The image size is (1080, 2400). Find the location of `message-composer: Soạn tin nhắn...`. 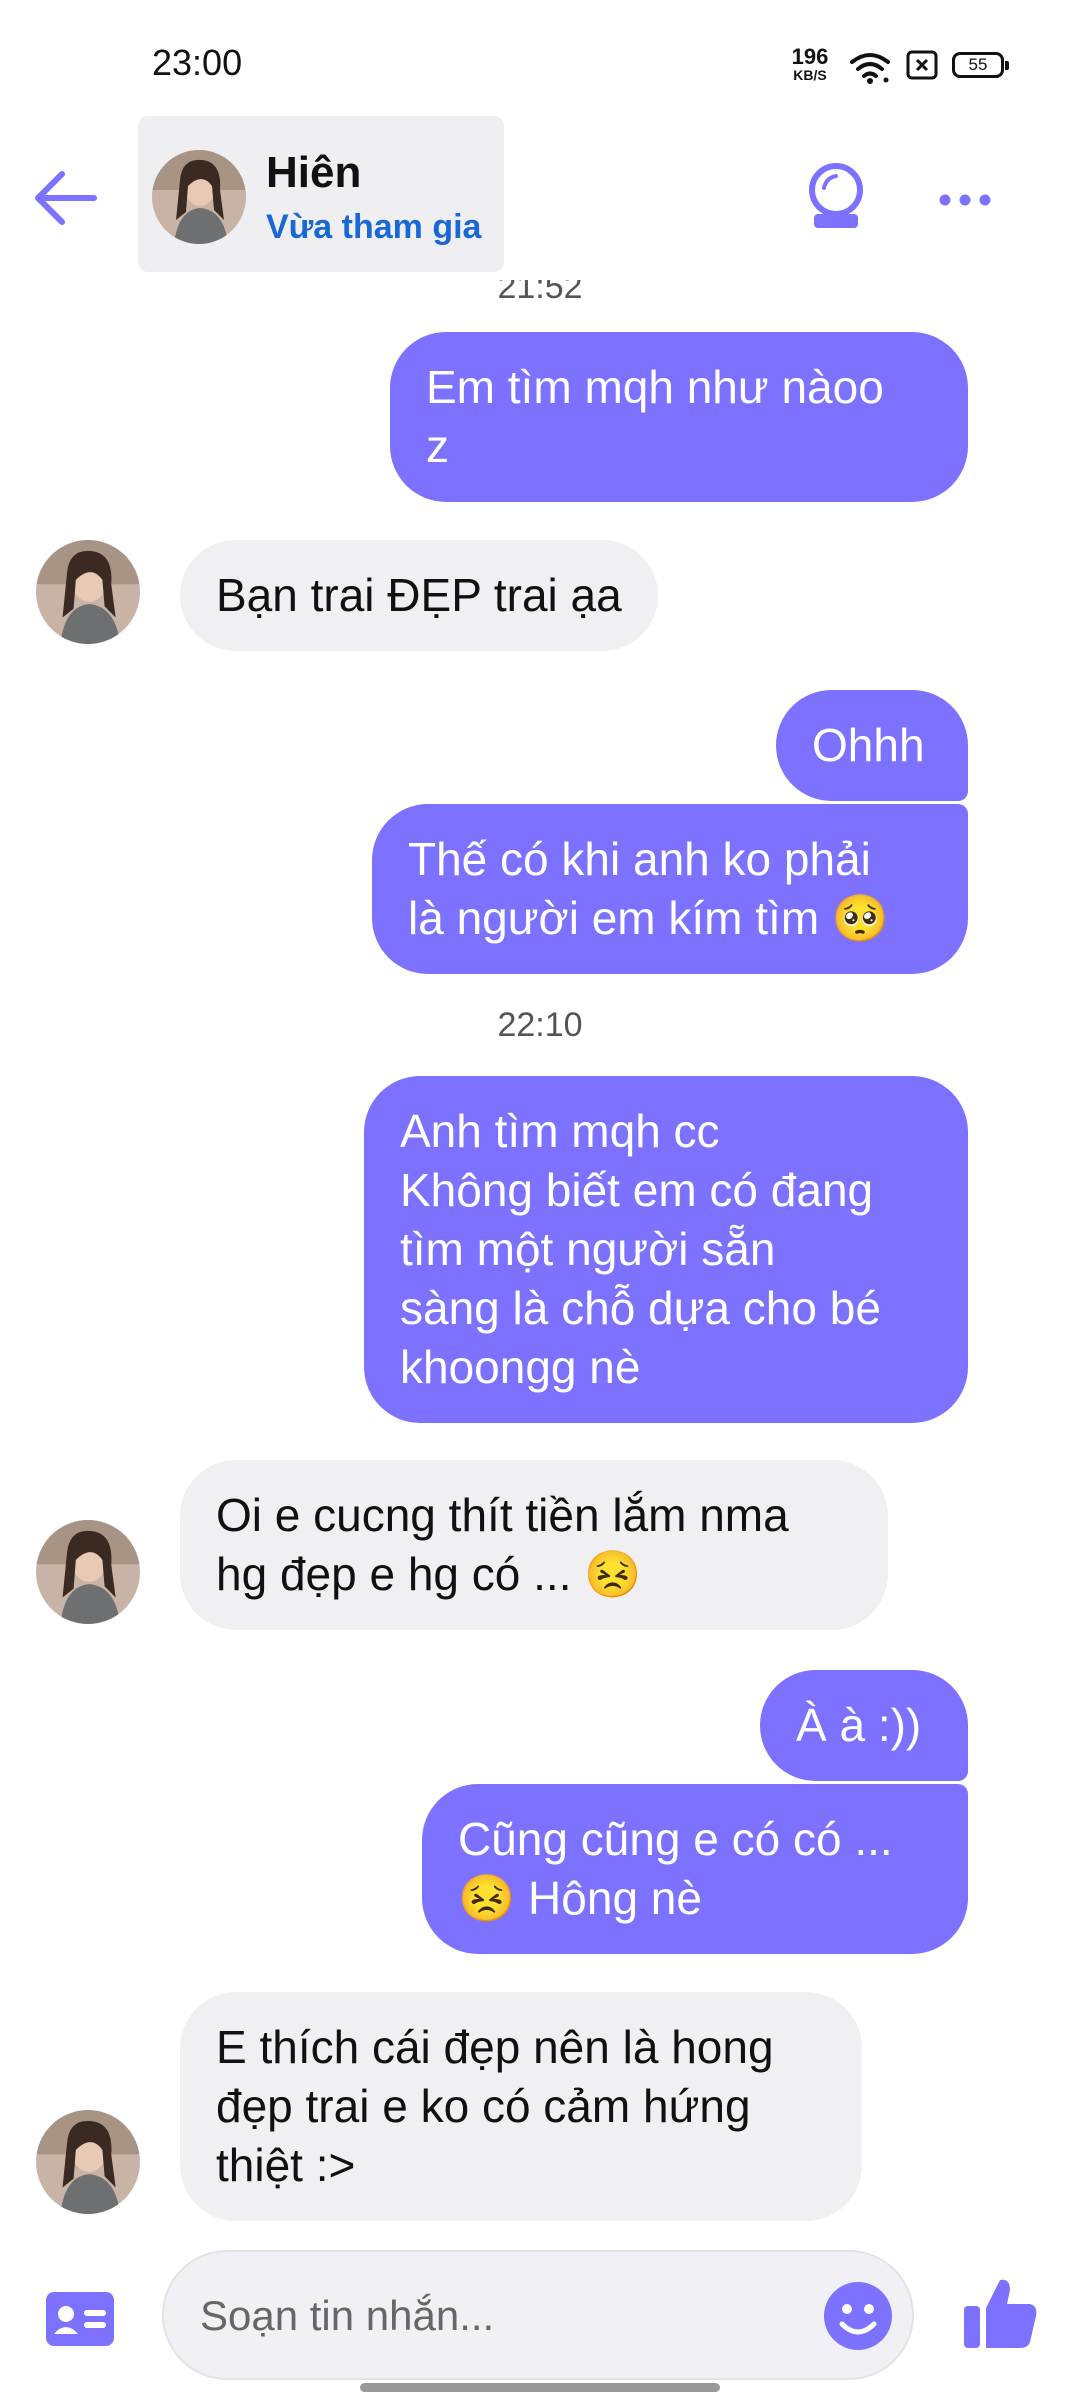

message-composer: Soạn tin nhắn... is located at coordinates (540, 2320).